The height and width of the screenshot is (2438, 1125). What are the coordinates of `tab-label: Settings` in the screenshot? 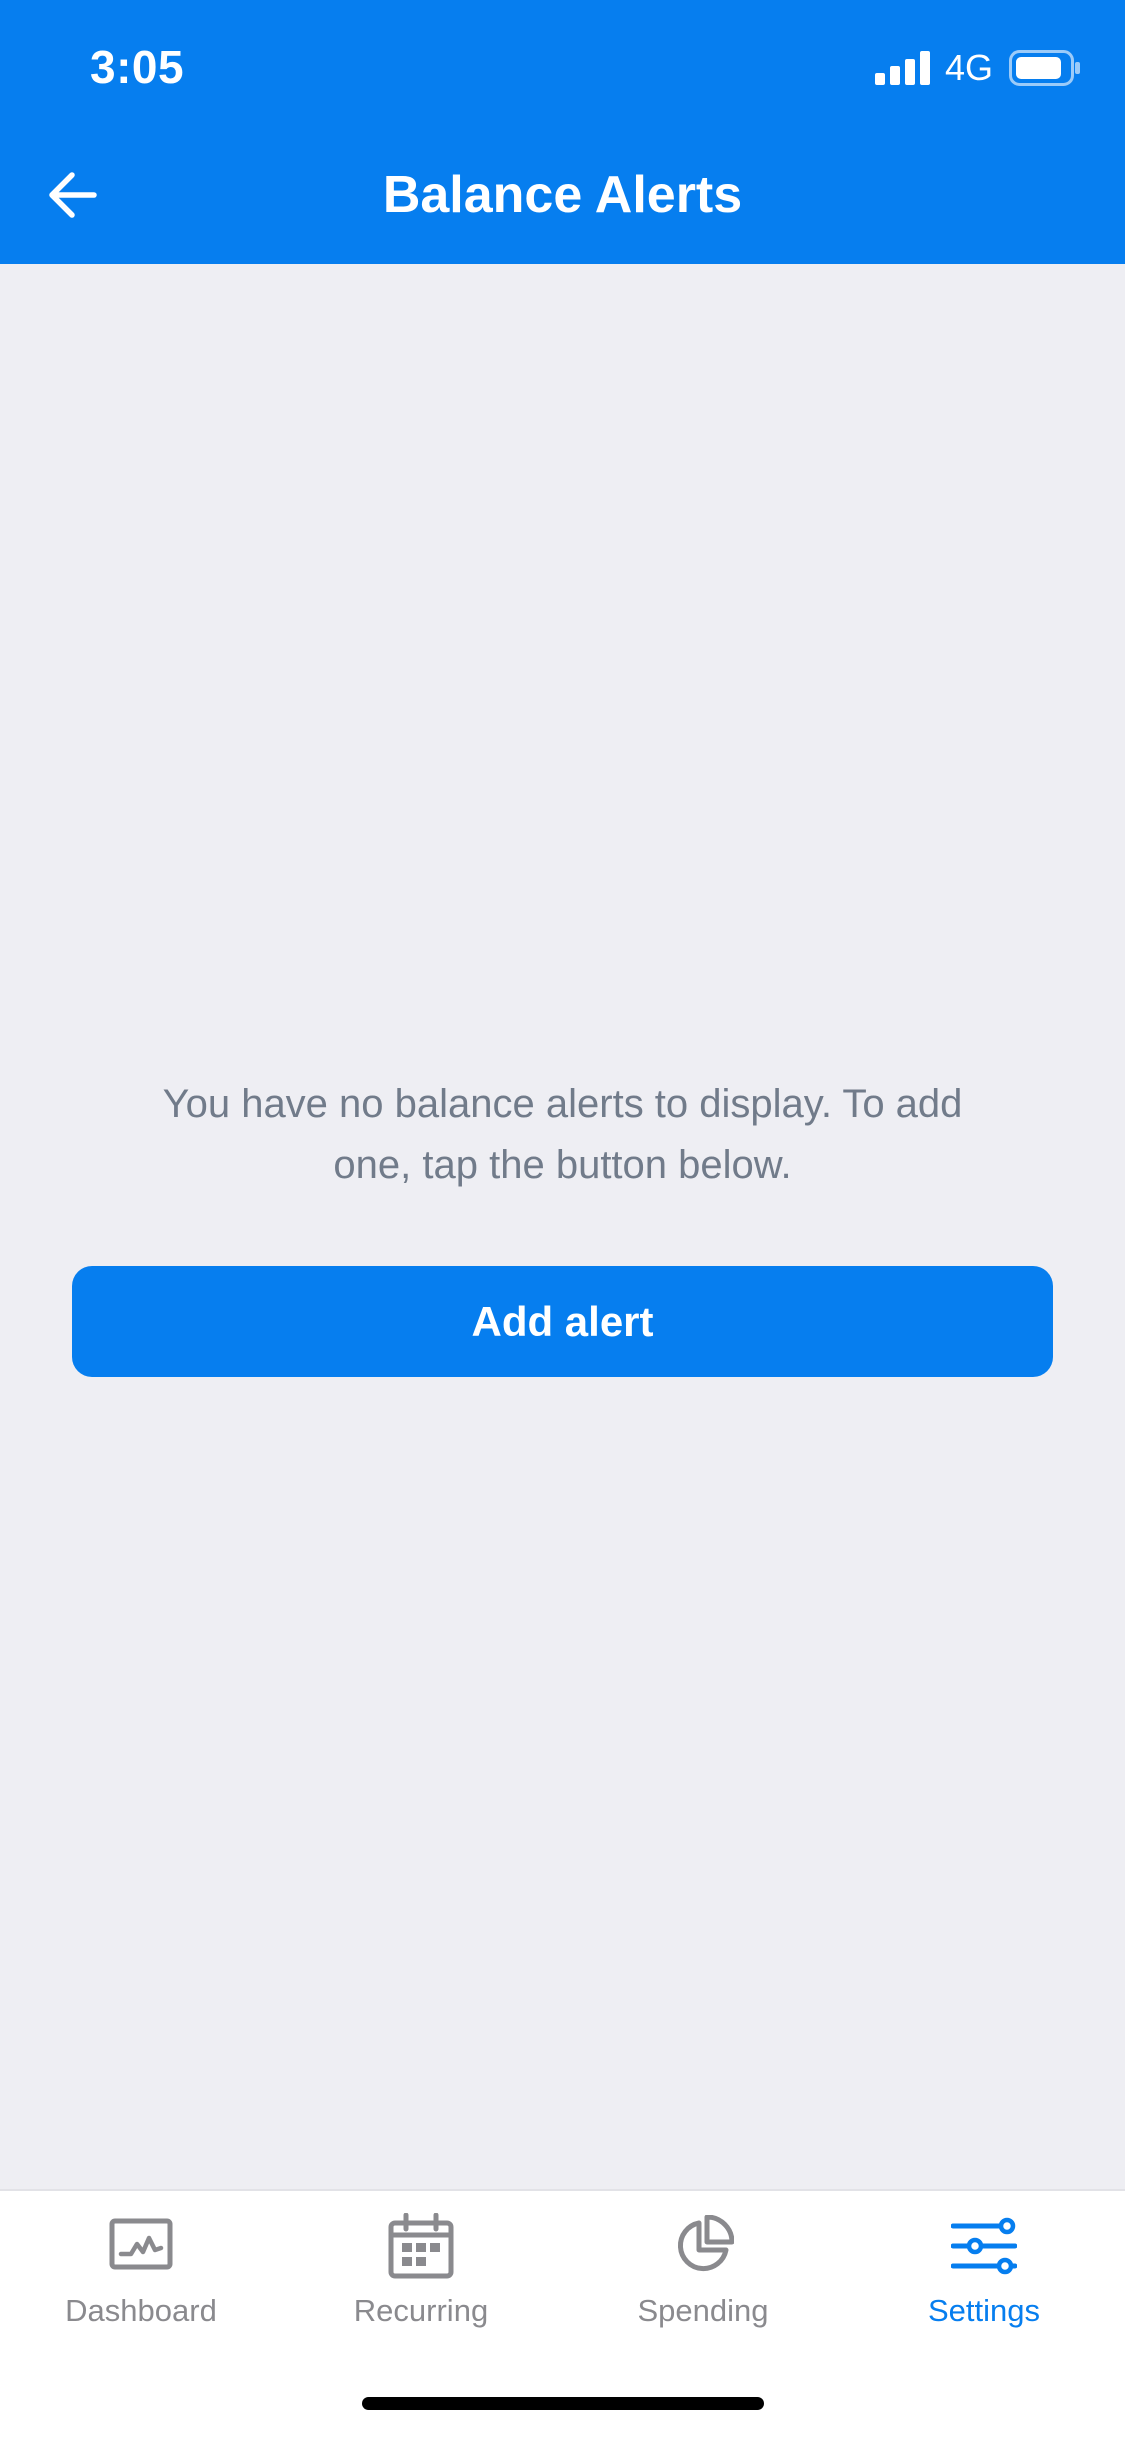 It's located at (983, 2310).